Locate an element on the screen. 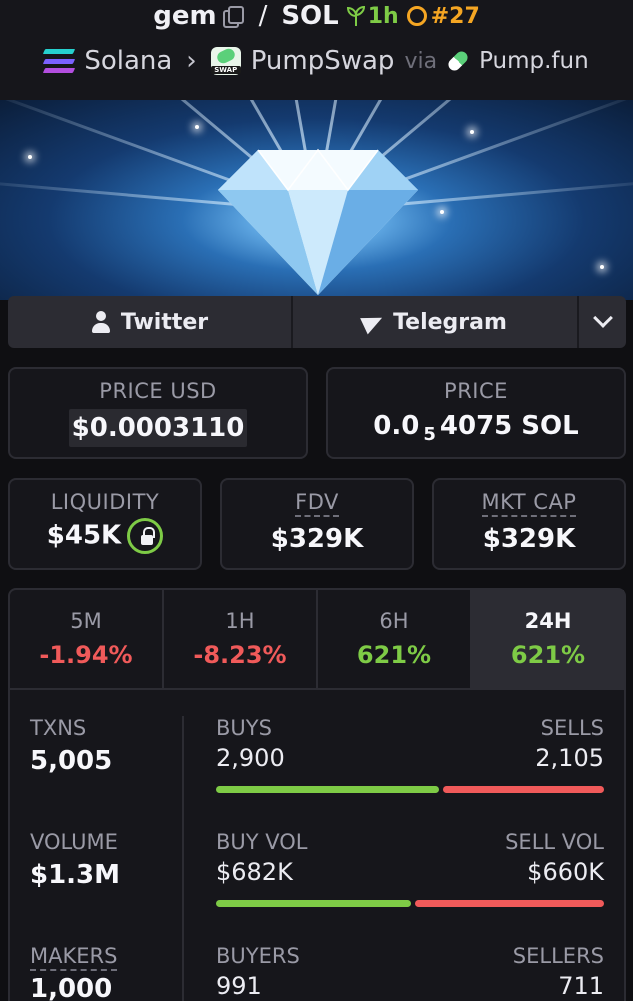 The image size is (633, 1001). sell-vol-label: SELL VOL is located at coordinates (554, 842).